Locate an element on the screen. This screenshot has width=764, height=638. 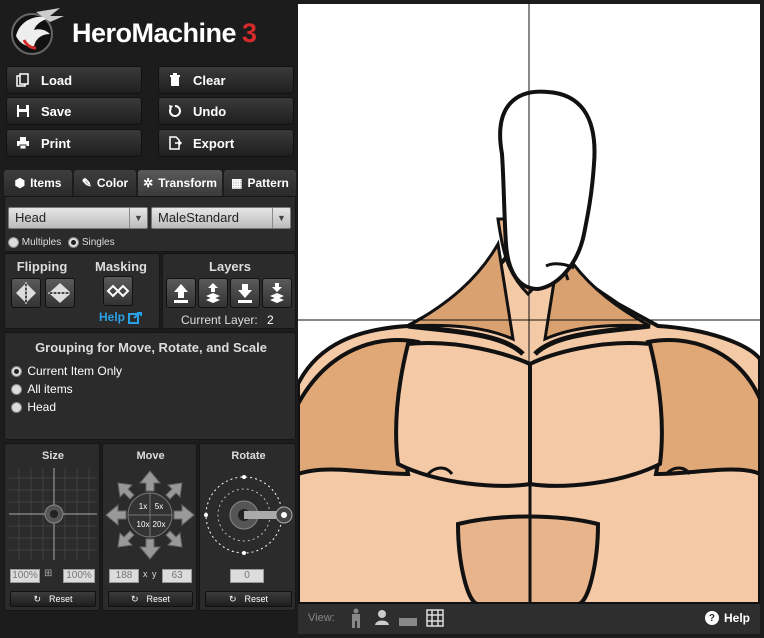
masking-help-label: Help is located at coordinates (112, 317).